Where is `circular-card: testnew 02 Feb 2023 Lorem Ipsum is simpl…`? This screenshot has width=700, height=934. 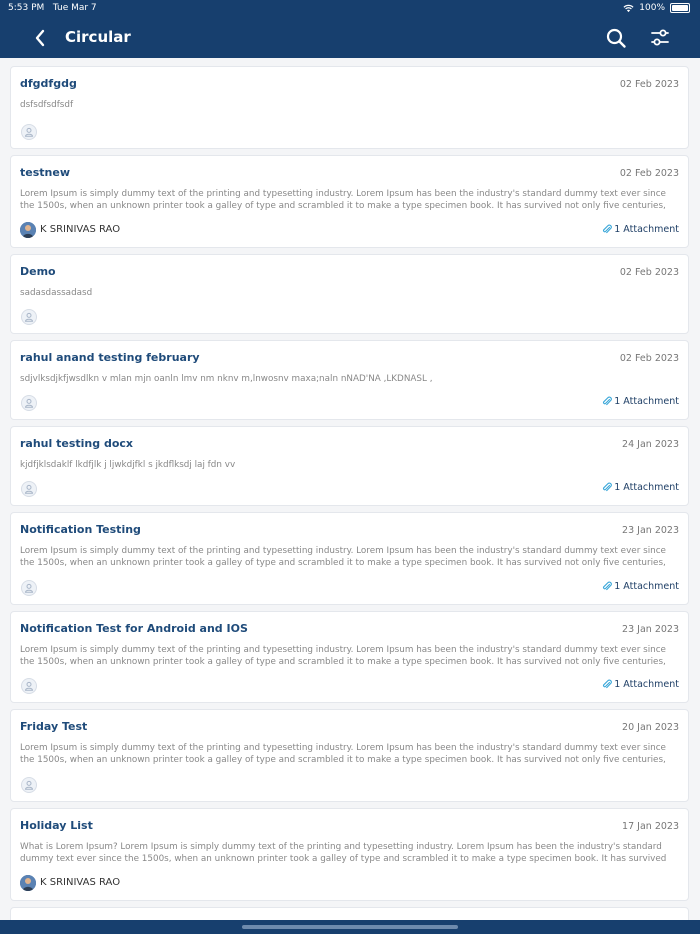
circular-card: testnew 02 Feb 2023 Lorem Ipsum is simpl… is located at coordinates (349, 201).